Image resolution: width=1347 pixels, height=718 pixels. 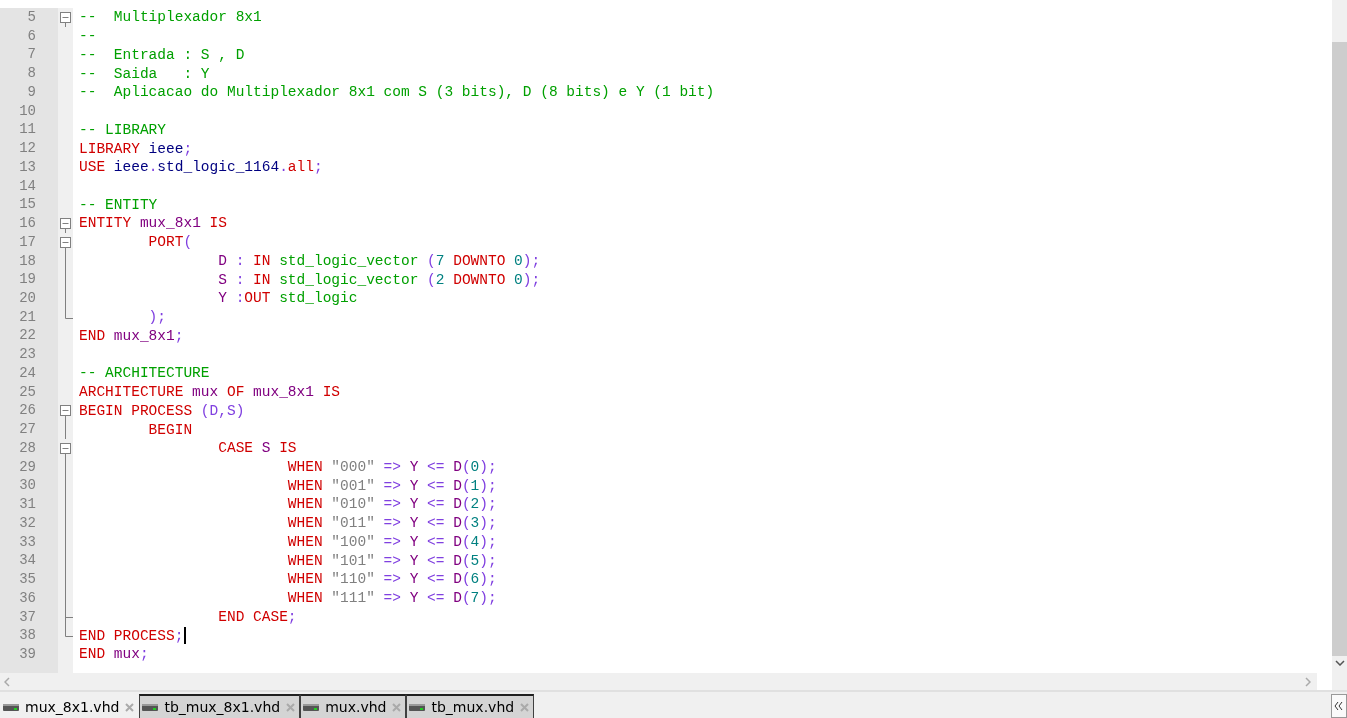 I want to click on code-line: END PROCESS;, so click(x=131, y=635).